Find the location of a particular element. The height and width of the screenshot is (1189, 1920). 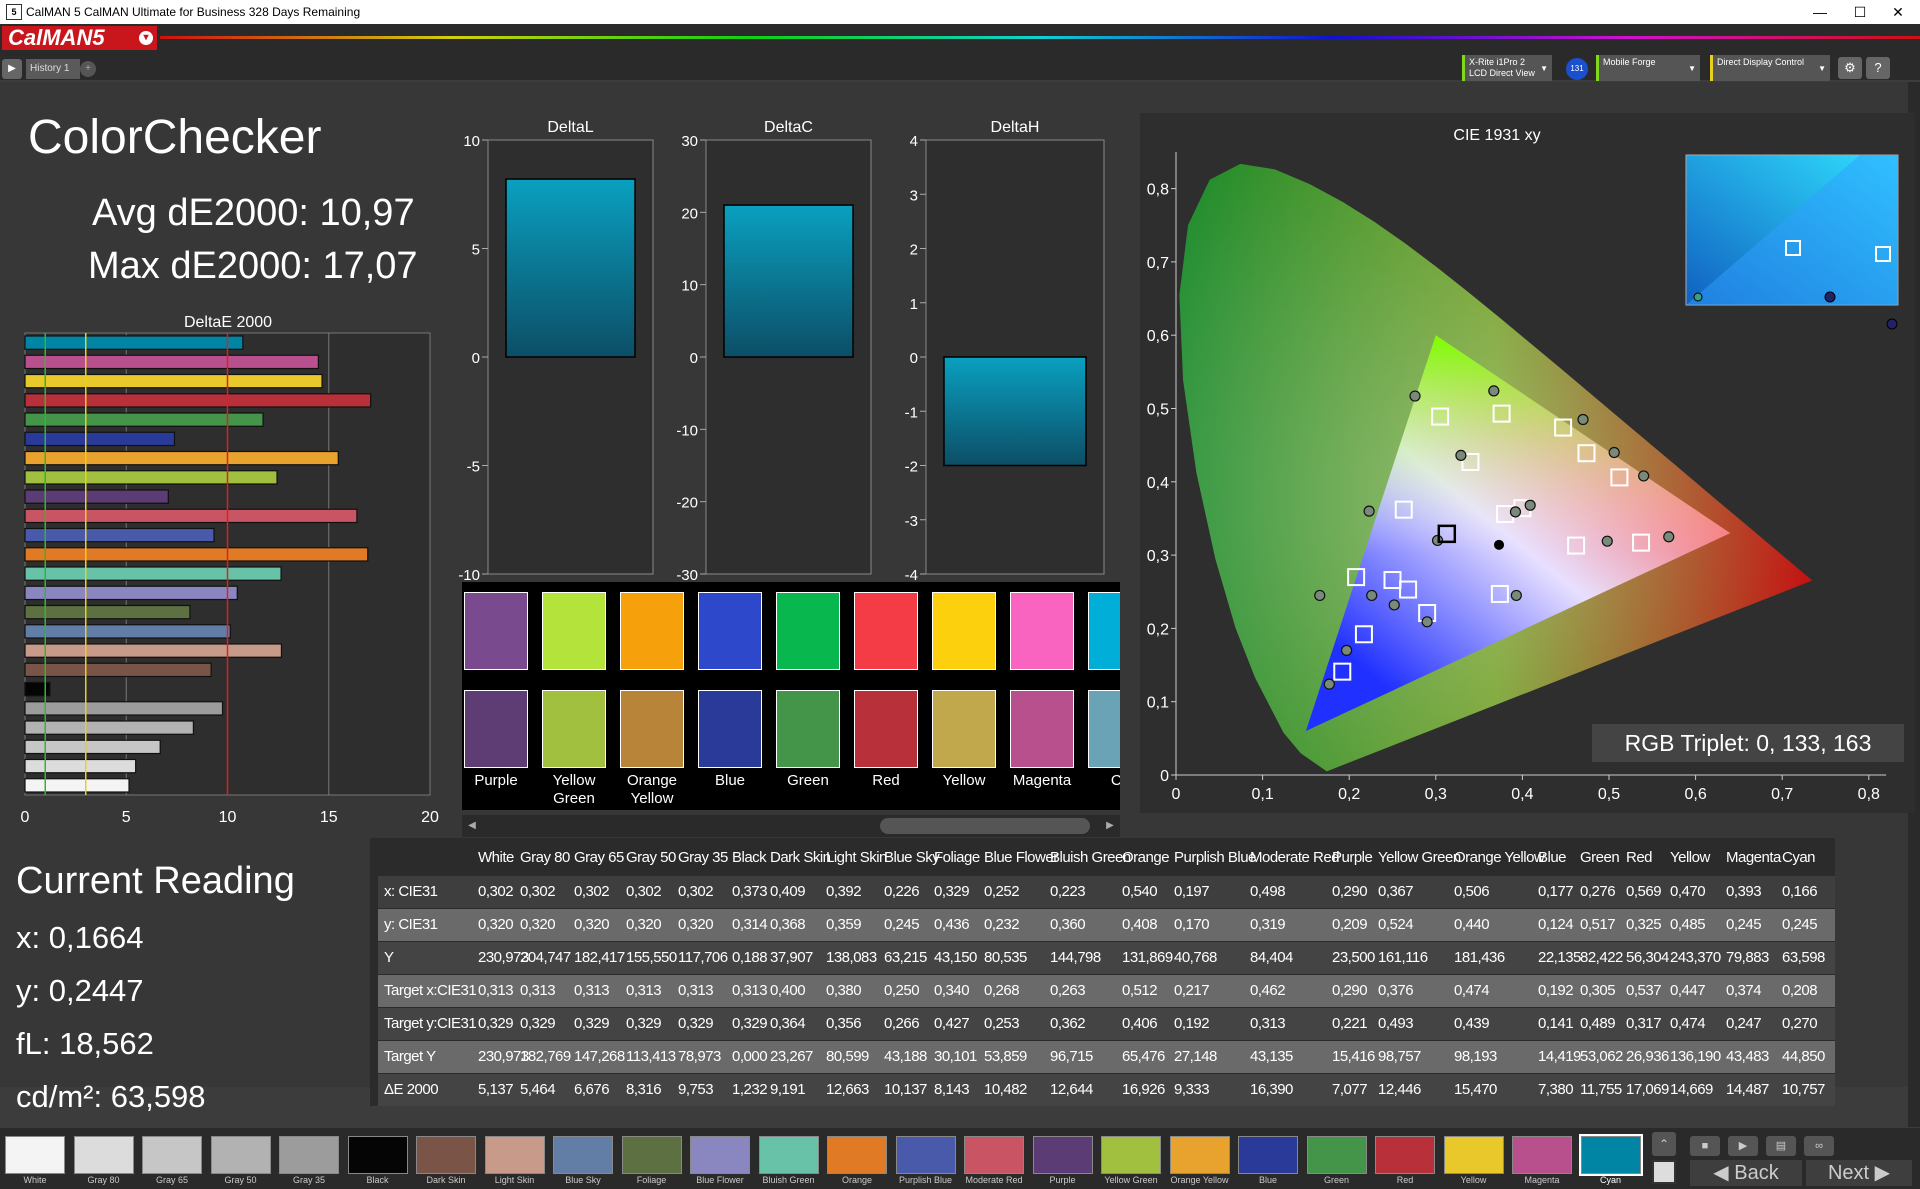

patch-white is located at coordinates (35, 1155).